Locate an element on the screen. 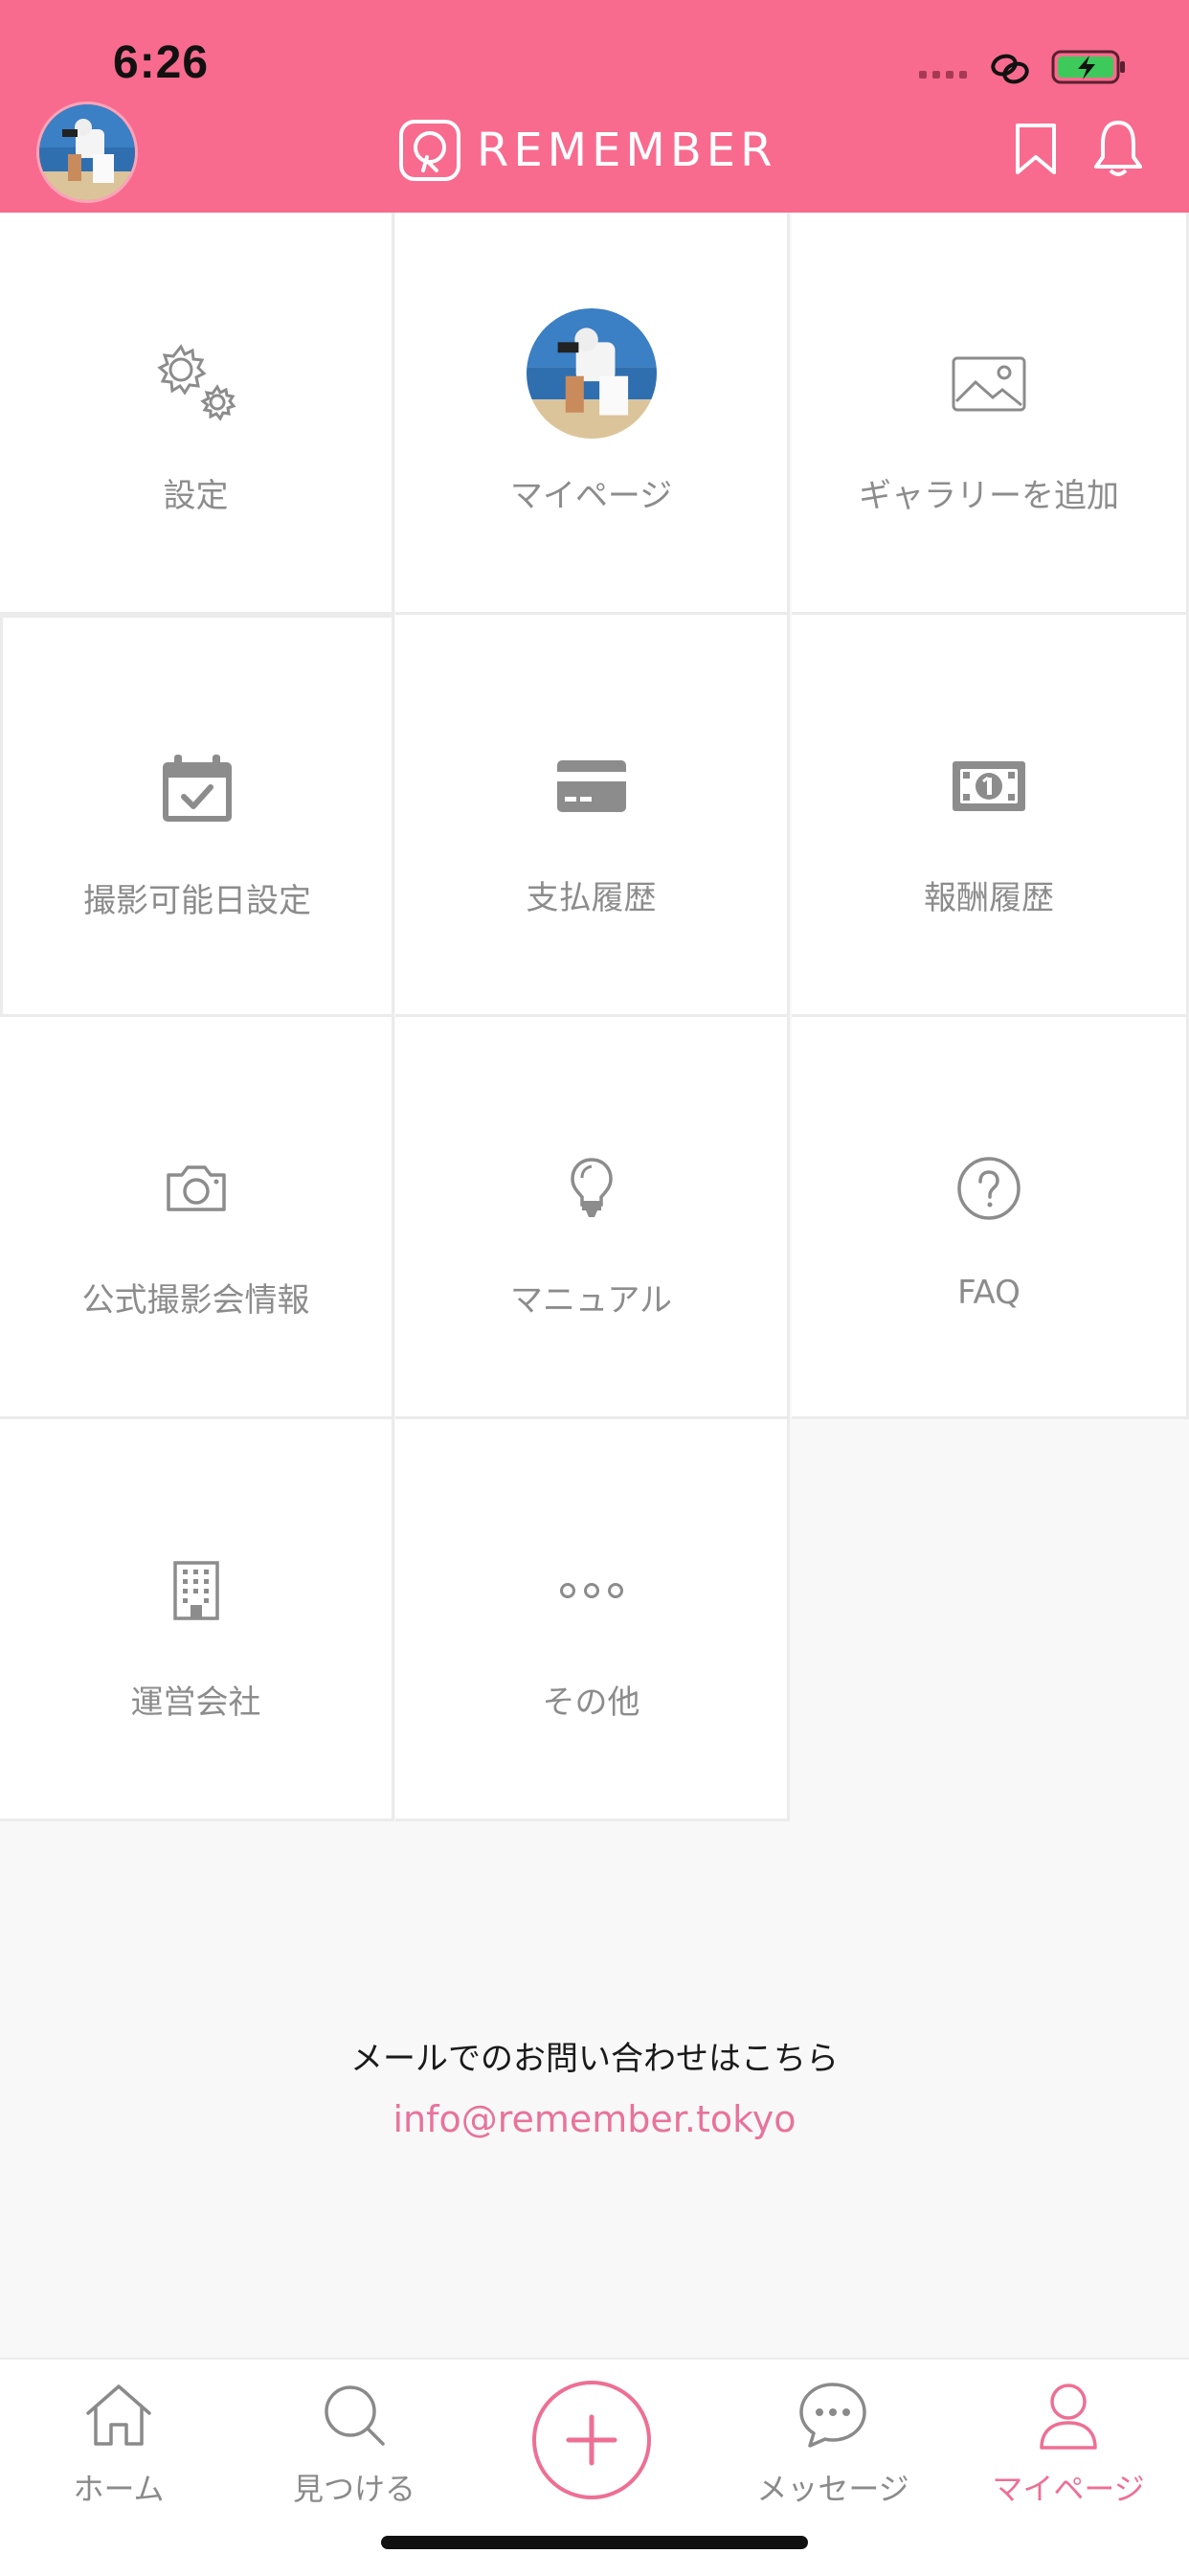  menu-item-official-events: 公式撮影会情報 is located at coordinates (197, 1218).